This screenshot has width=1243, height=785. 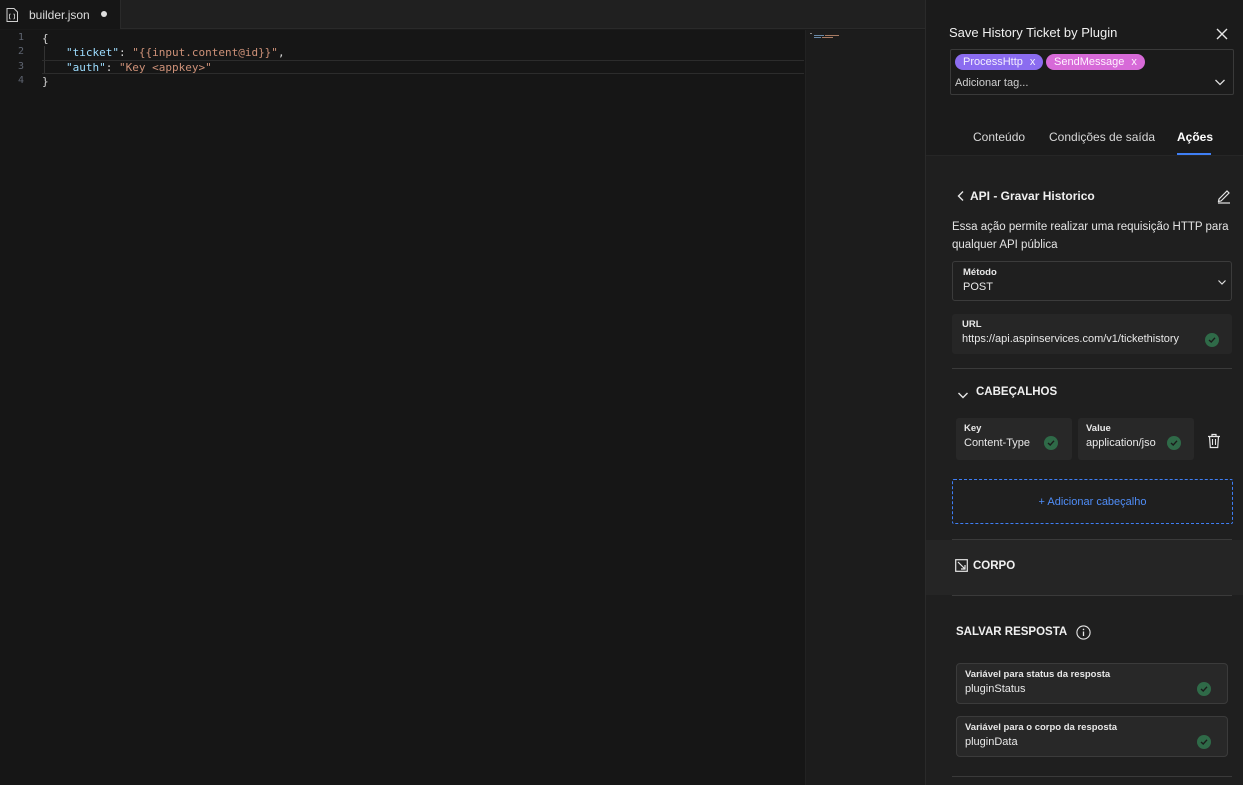 What do you see at coordinates (991, 742) in the screenshot?
I see `body-variable-value: pluginData` at bounding box center [991, 742].